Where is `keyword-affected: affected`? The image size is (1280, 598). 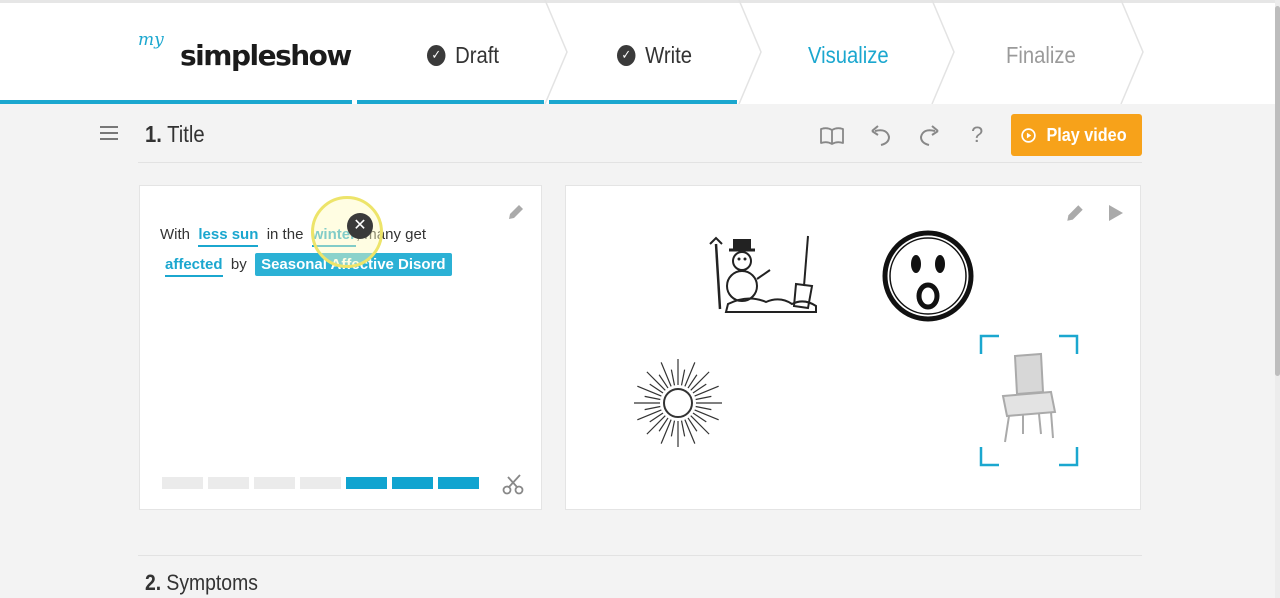
keyword-affected: affected is located at coordinates (194, 266).